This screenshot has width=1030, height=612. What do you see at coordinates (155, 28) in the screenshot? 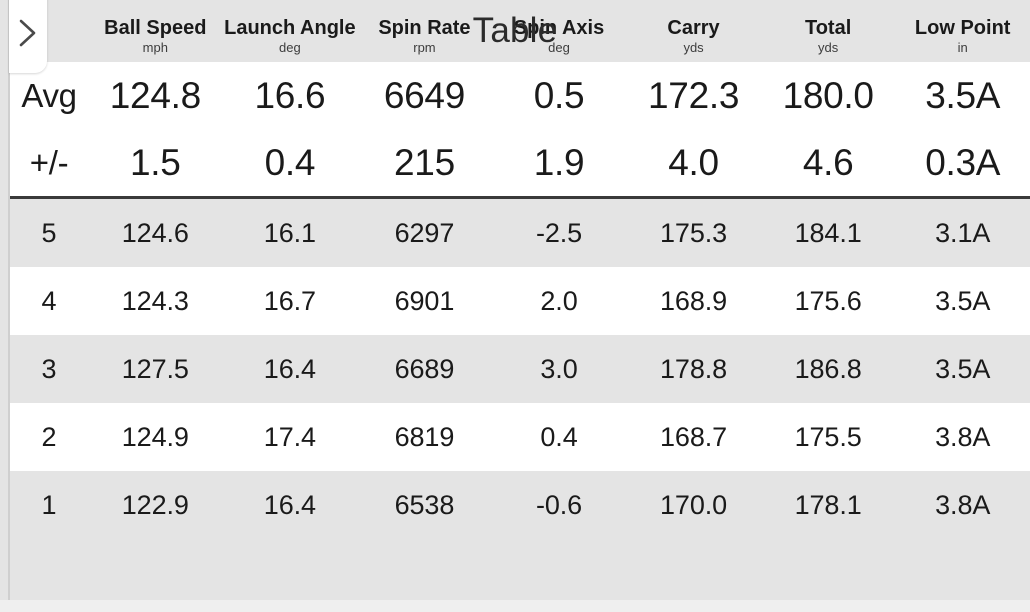
I see `header-label: Ball Speed` at bounding box center [155, 28].